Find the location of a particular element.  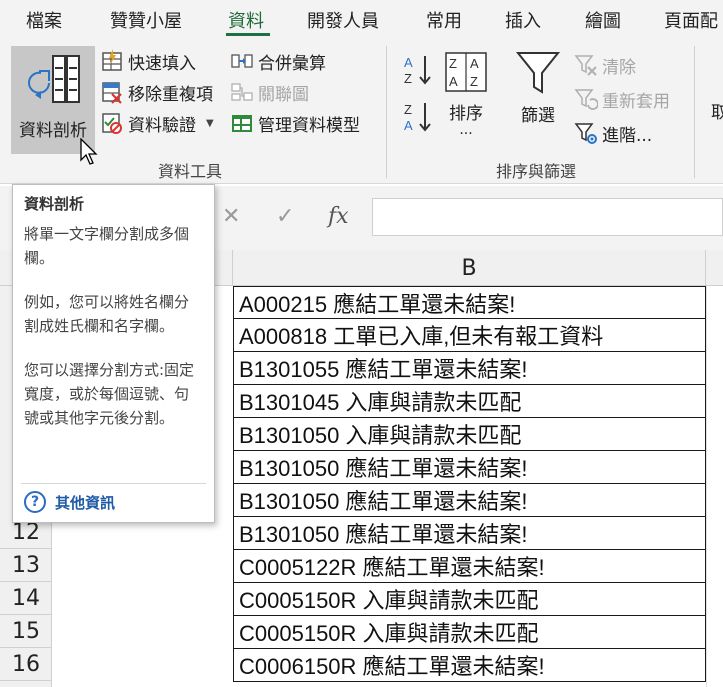

tab-page-layout: 頁面配 is located at coordinates (691, 20).